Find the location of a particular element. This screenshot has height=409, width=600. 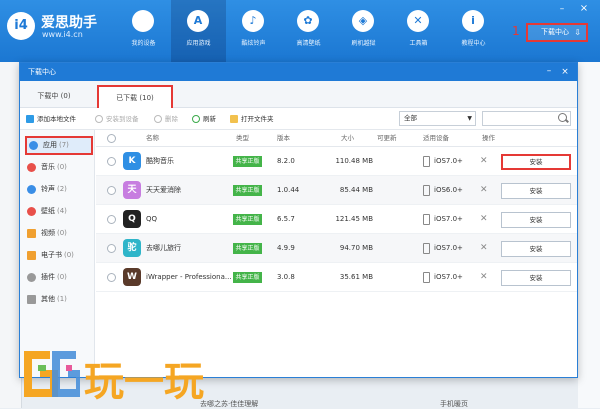

category-ebooks: 电子书 (0) is located at coordinates (59, 255).